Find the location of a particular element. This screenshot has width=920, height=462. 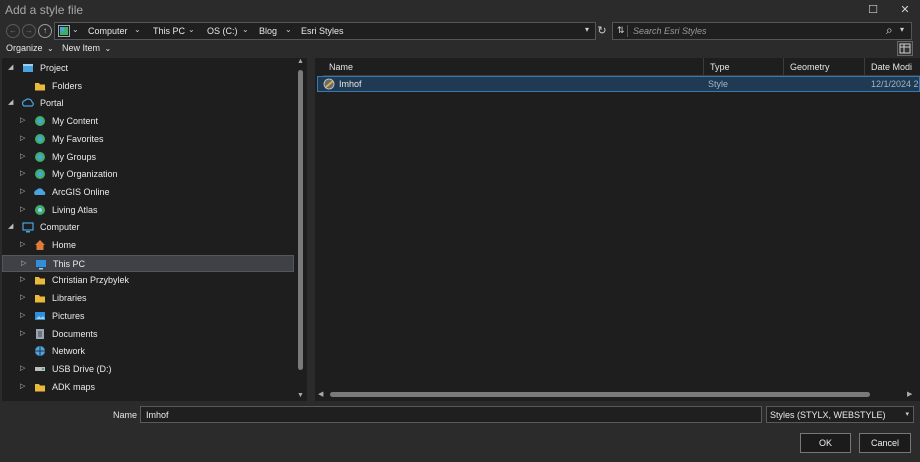

up-button: ↑ is located at coordinates (45, 31).